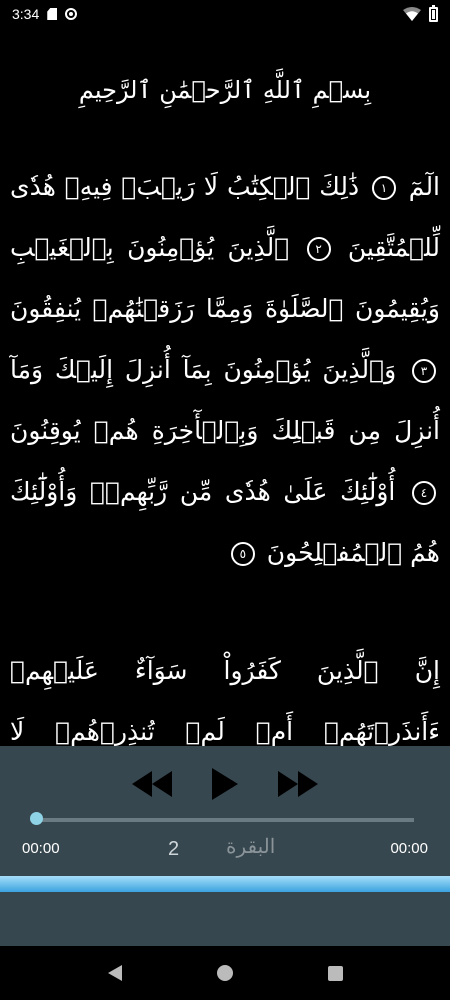 This screenshot has height=1000, width=450. Describe the element at coordinates (225, 14) in the screenshot. I see `status-bar: 3:34` at that location.